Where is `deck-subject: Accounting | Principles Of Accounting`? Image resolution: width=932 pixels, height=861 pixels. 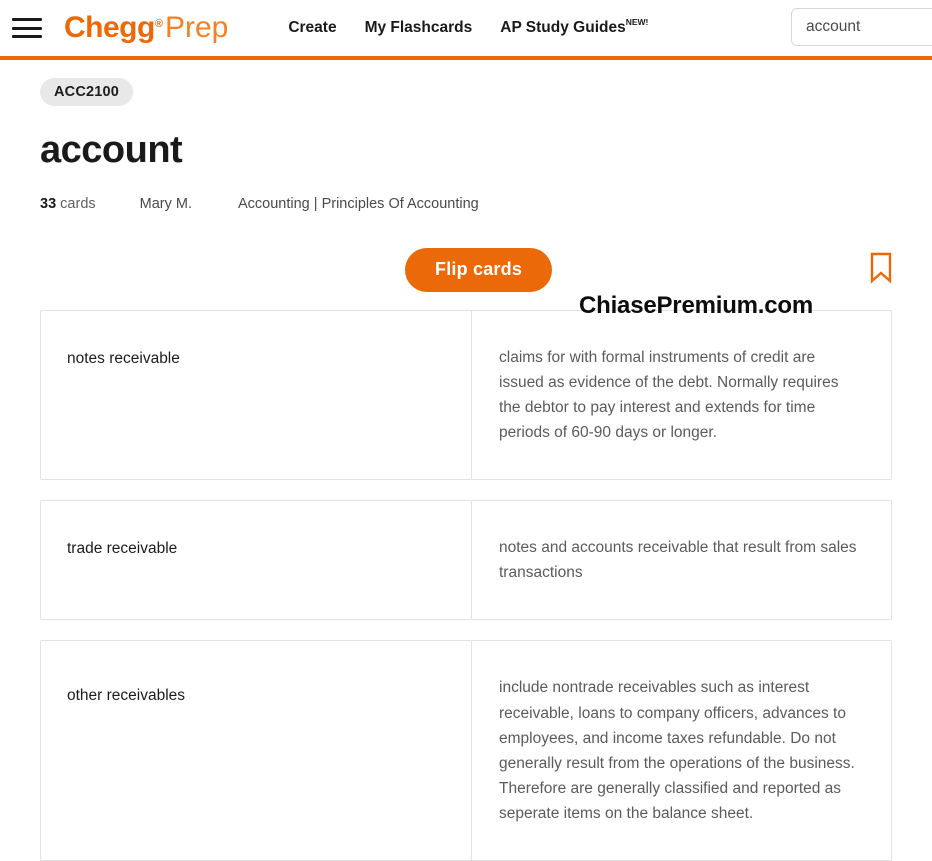
deck-subject: Accounting | Principles Of Accounting is located at coordinates (358, 204).